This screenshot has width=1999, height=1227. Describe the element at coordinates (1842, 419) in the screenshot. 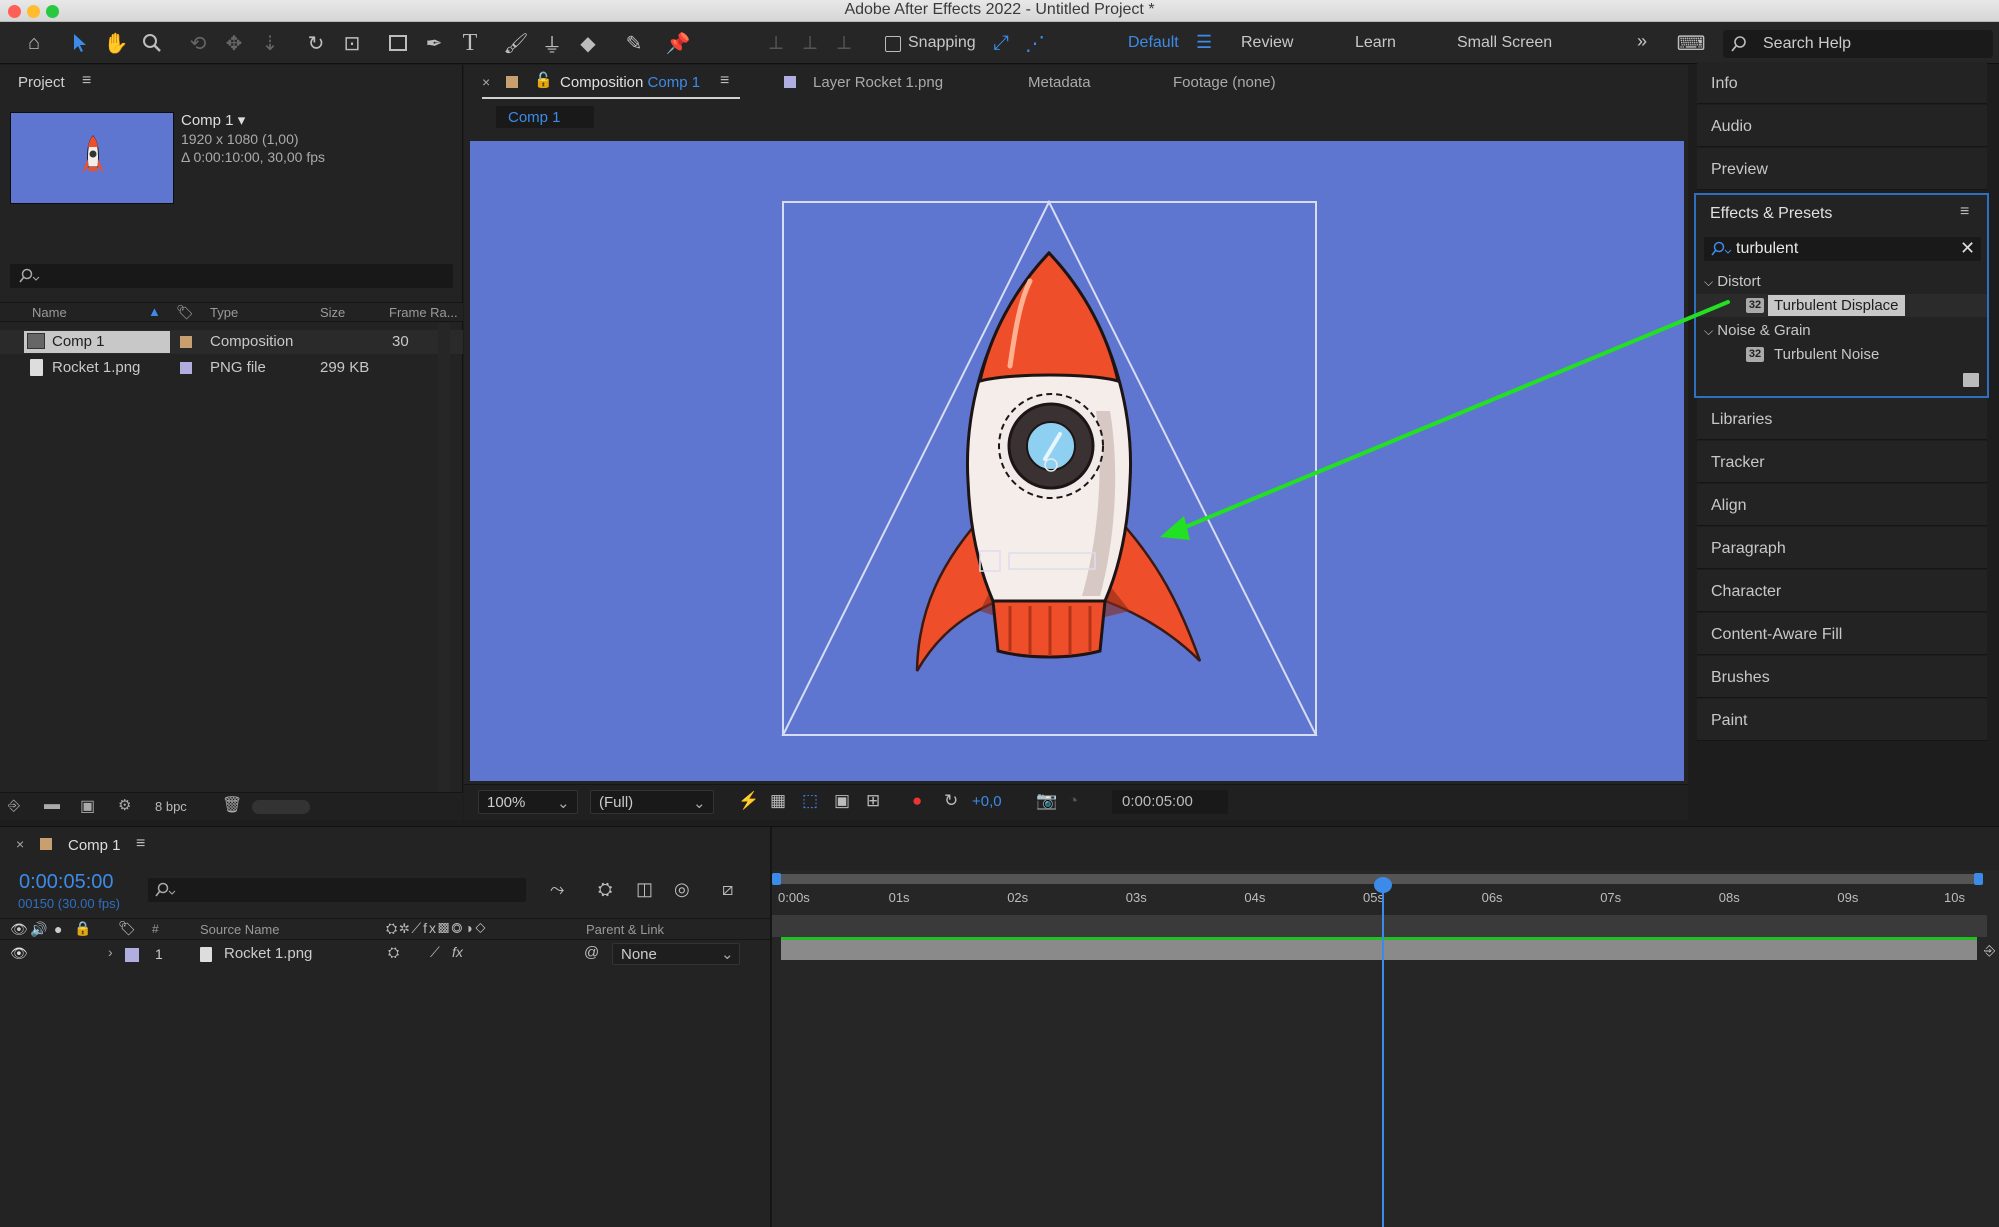

I see `panel-libraries: Libraries` at that location.